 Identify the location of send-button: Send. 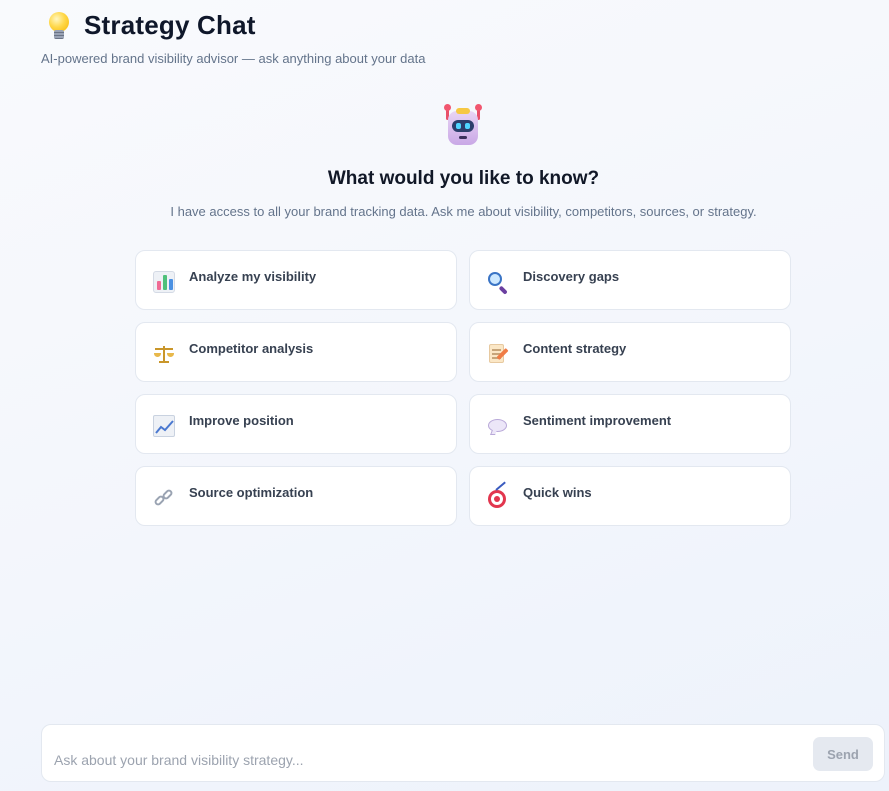
(843, 754).